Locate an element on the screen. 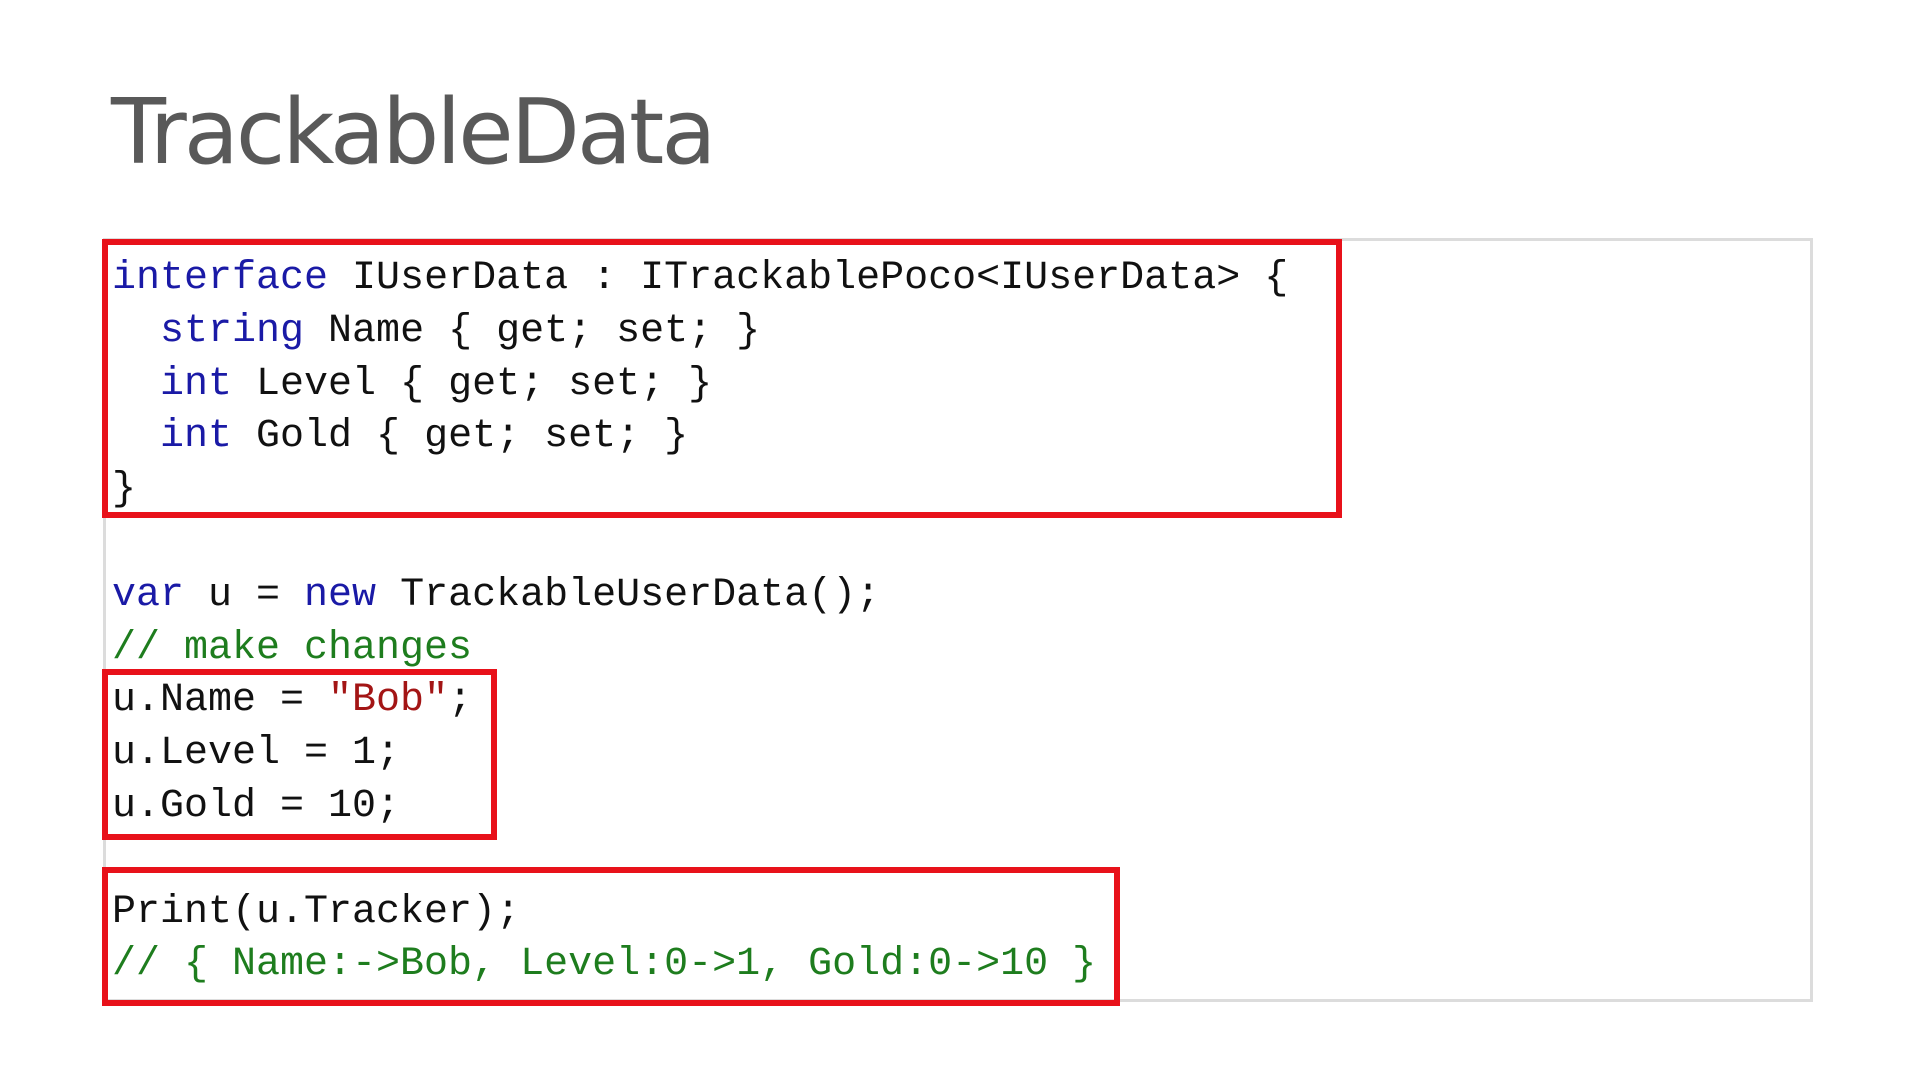 The height and width of the screenshot is (1080, 1920). code-comment-make-changes: // make changes is located at coordinates (292, 648).